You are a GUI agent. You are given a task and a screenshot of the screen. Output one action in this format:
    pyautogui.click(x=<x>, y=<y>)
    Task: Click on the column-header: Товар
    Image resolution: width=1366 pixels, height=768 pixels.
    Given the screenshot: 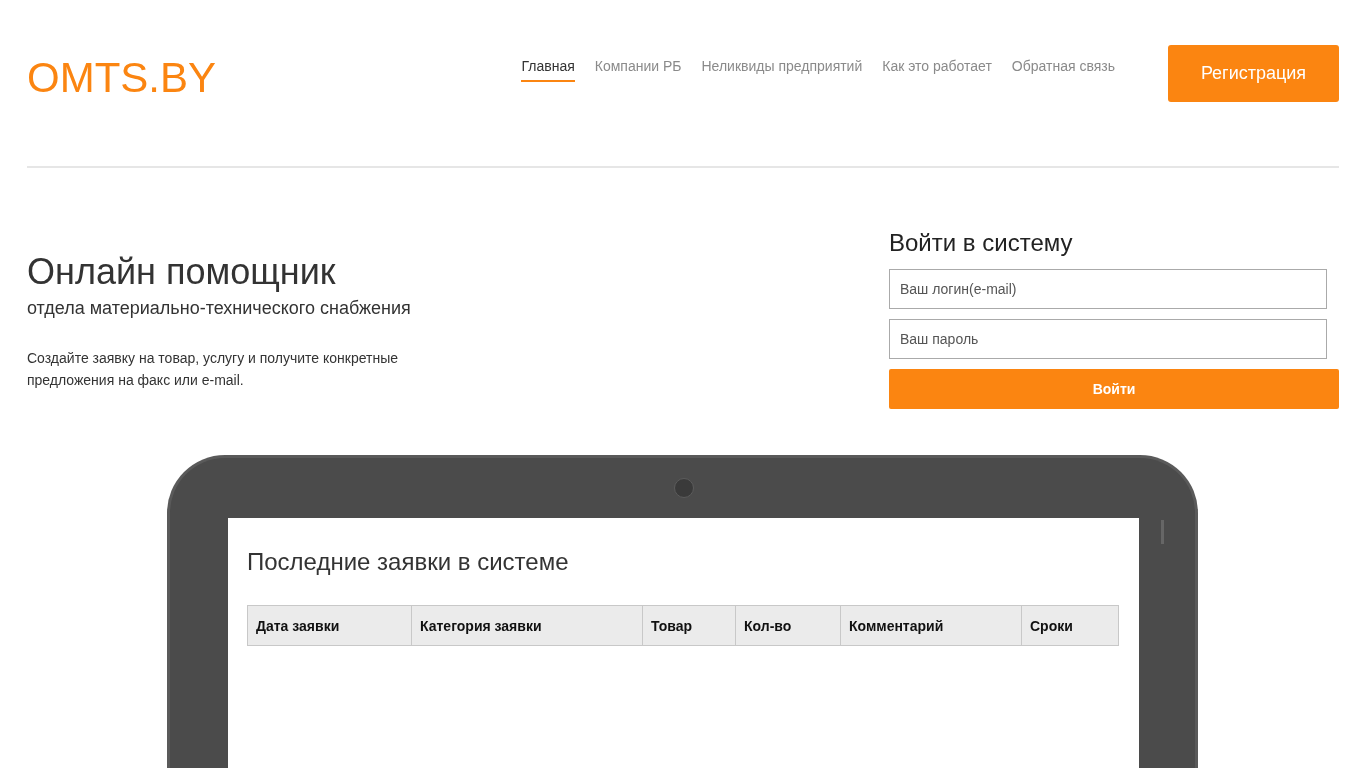 What is the action you would take?
    pyautogui.click(x=689, y=625)
    